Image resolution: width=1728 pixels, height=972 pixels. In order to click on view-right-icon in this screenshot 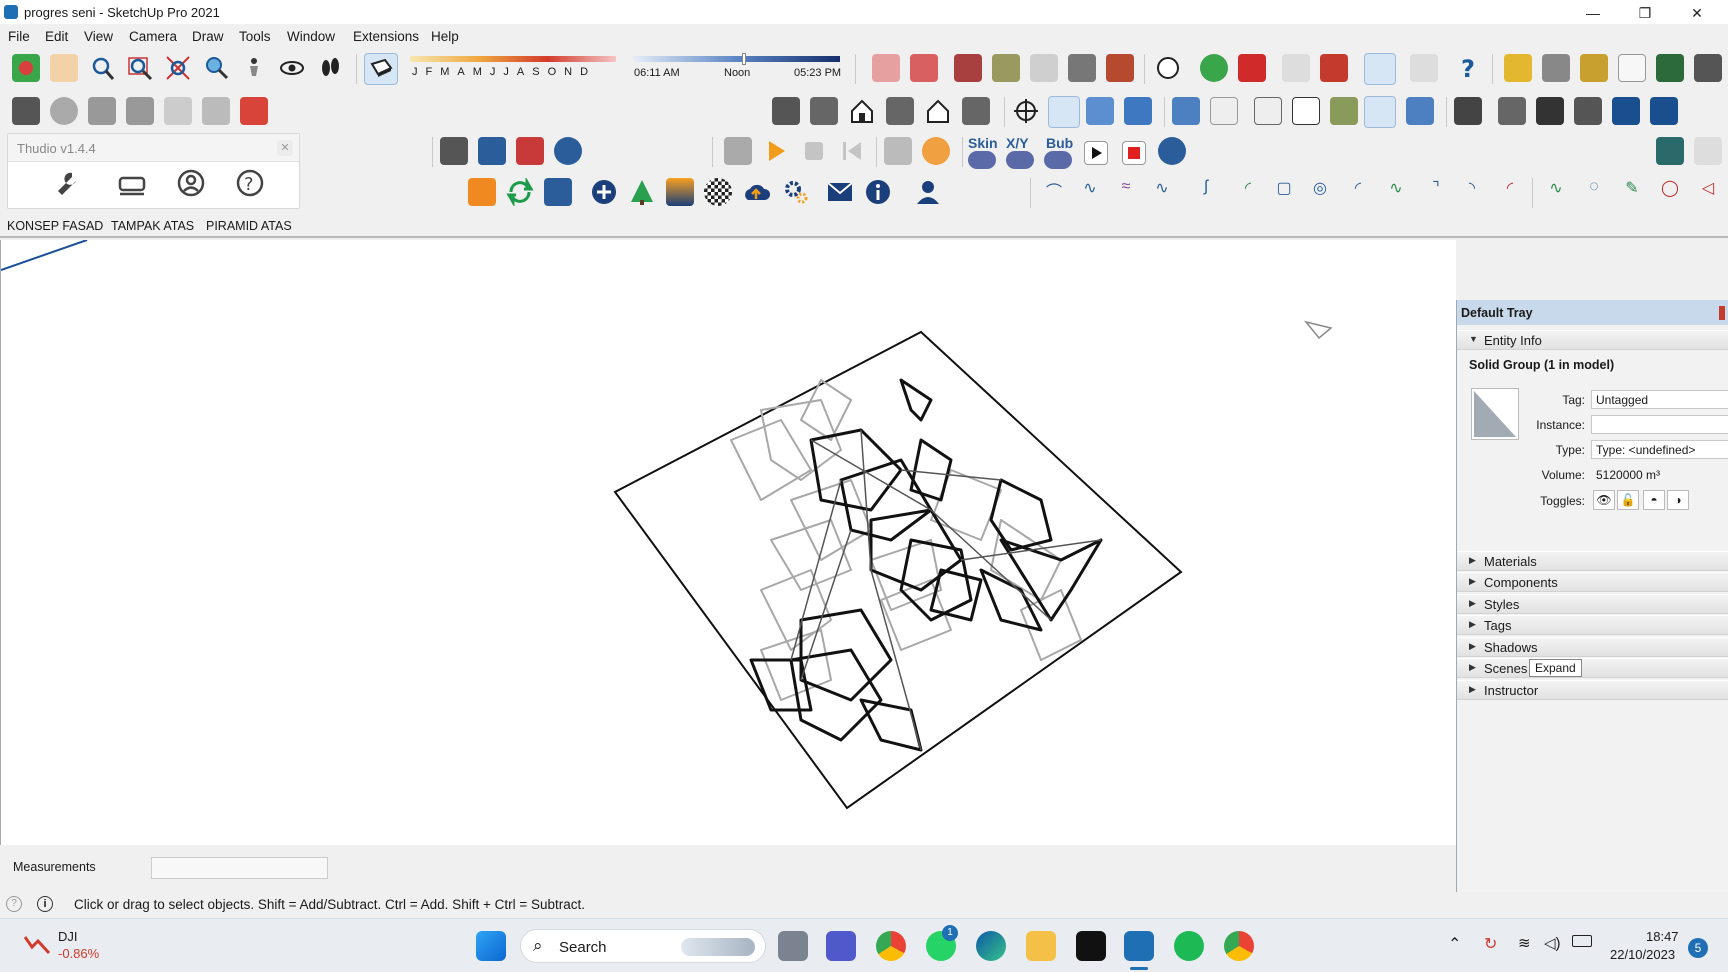, I will do `click(900, 111)`.